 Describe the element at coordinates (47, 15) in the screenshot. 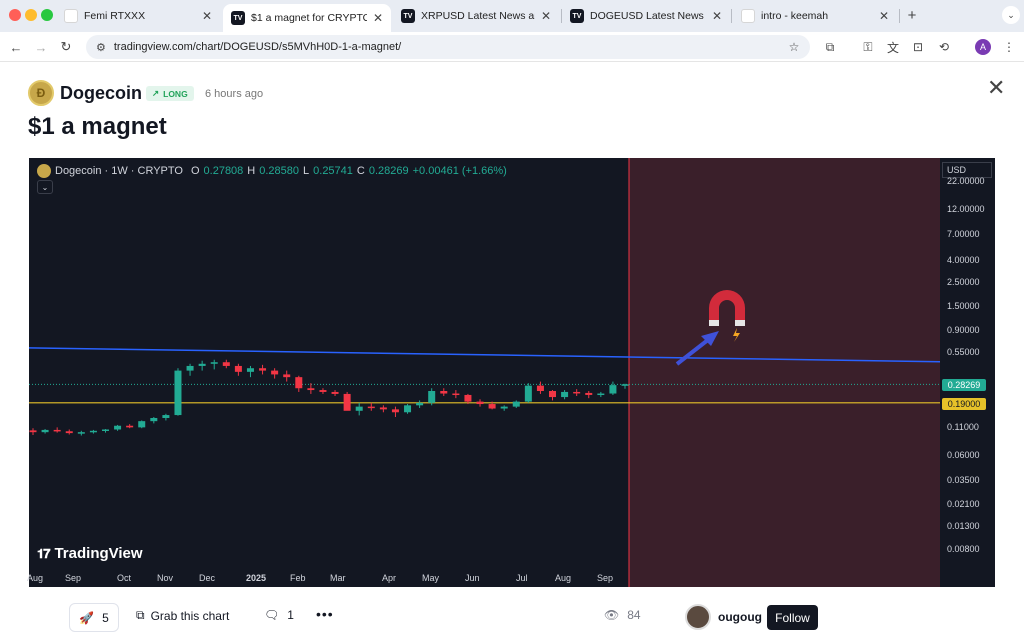

I see `maximize-window-button` at that location.